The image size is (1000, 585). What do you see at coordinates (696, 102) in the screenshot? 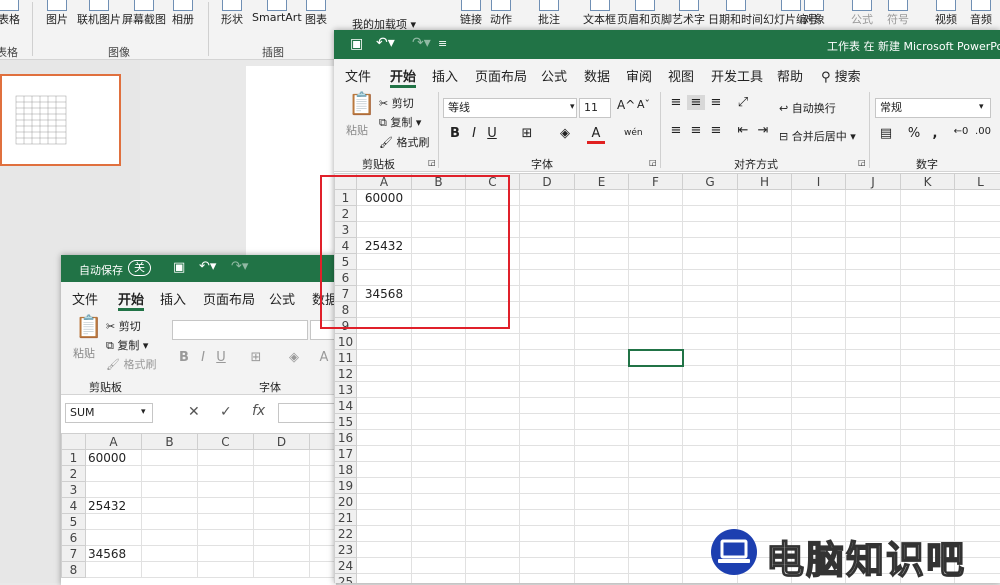
I see `align-middle-icon: ≡` at bounding box center [696, 102].